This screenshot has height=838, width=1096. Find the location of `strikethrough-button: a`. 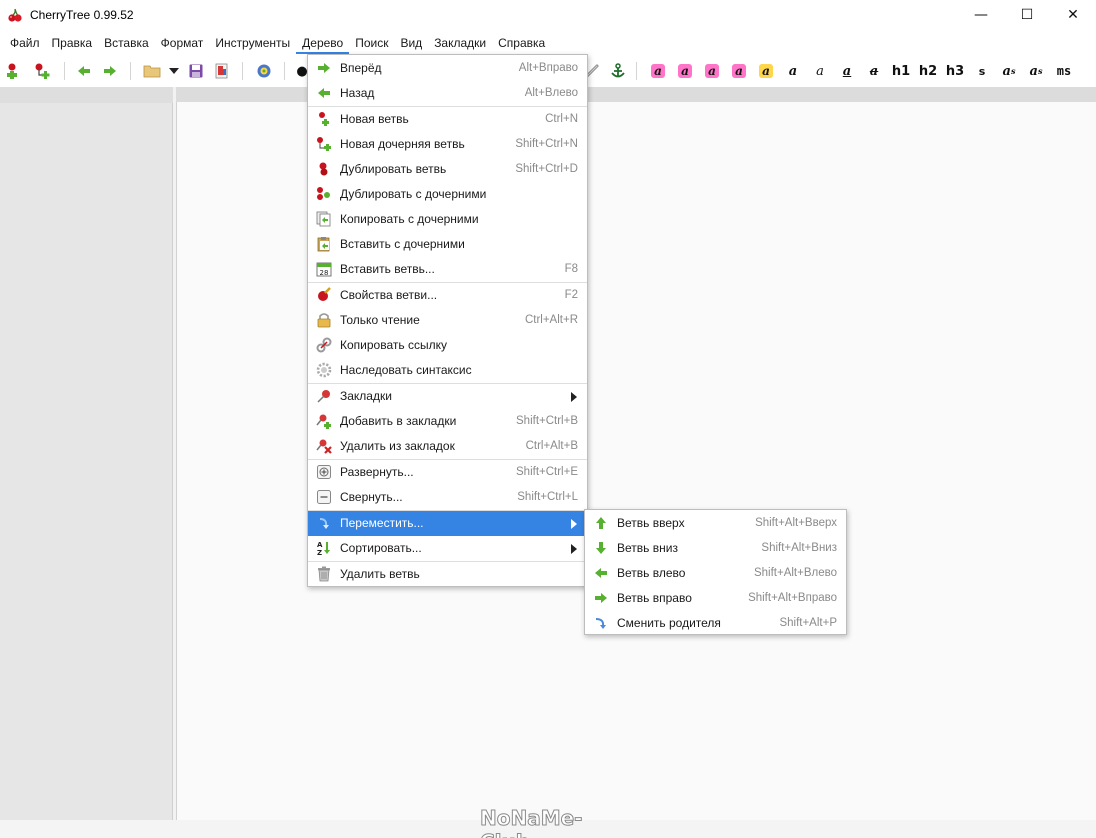

strikethrough-button: a is located at coordinates (874, 71).